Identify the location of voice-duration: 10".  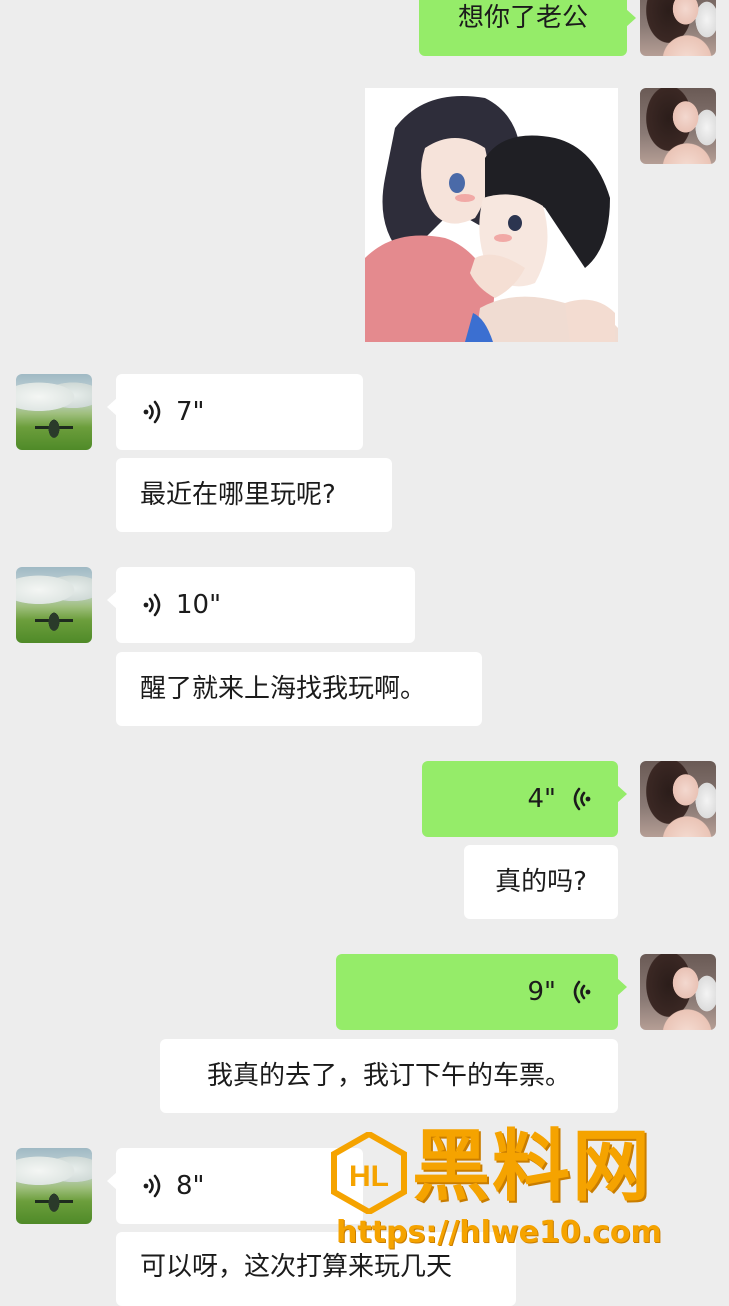
(199, 605).